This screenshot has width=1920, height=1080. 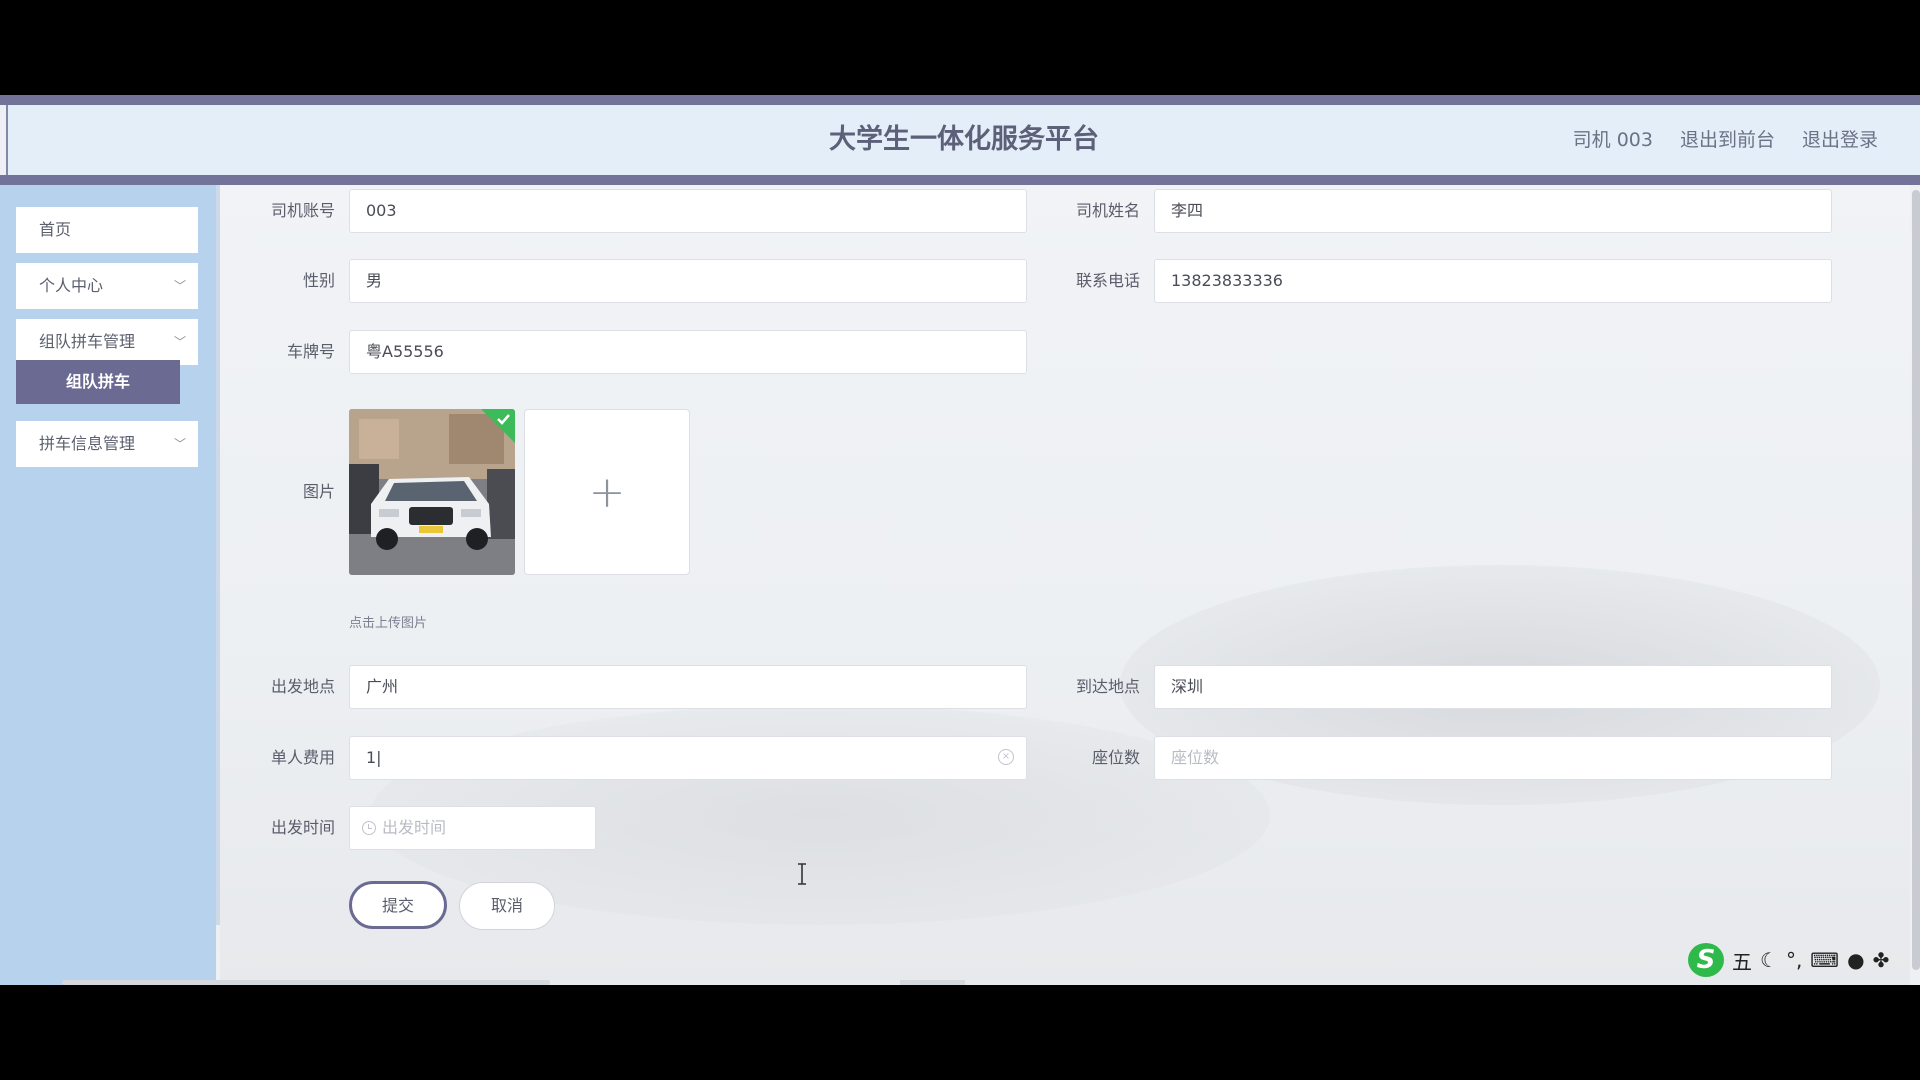 What do you see at coordinates (1493, 281) in the screenshot?
I see `phone-field: 13823833336` at bounding box center [1493, 281].